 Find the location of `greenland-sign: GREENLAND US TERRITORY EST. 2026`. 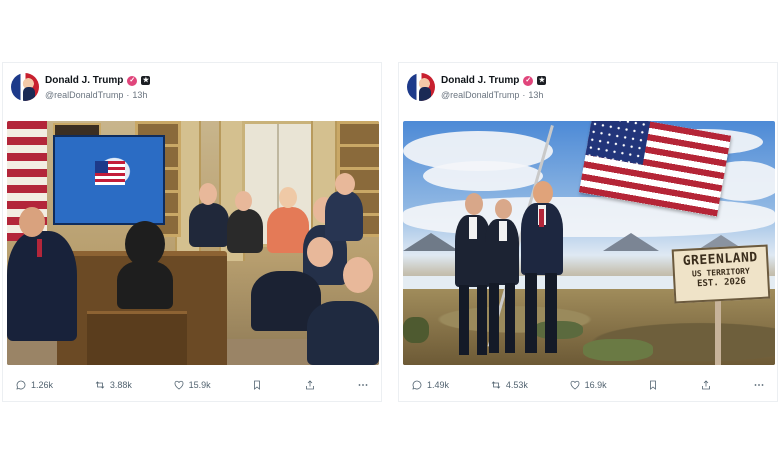

greenland-sign: GREENLAND US TERRITORY EST. 2026 is located at coordinates (721, 274).